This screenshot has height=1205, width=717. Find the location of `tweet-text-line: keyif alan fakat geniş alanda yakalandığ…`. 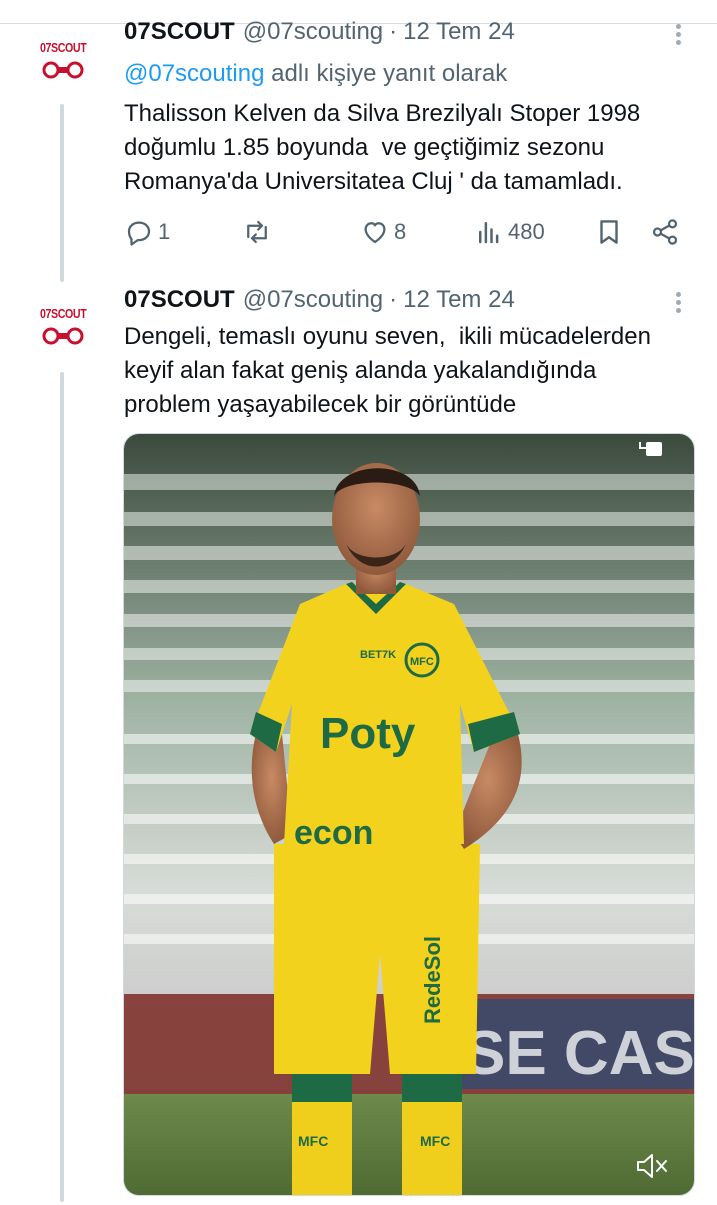

tweet-text-line: keyif alan fakat geniş alanda yakalandığ… is located at coordinates (360, 370).